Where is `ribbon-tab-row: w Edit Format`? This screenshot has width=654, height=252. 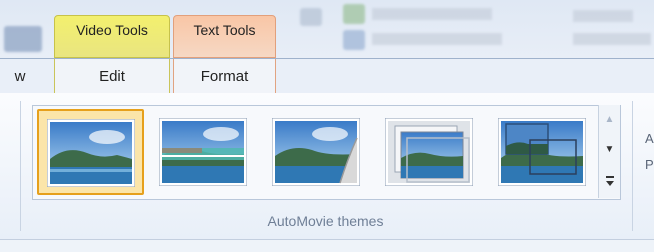
ribbon-tab-row: w Edit Format is located at coordinates (327, 76).